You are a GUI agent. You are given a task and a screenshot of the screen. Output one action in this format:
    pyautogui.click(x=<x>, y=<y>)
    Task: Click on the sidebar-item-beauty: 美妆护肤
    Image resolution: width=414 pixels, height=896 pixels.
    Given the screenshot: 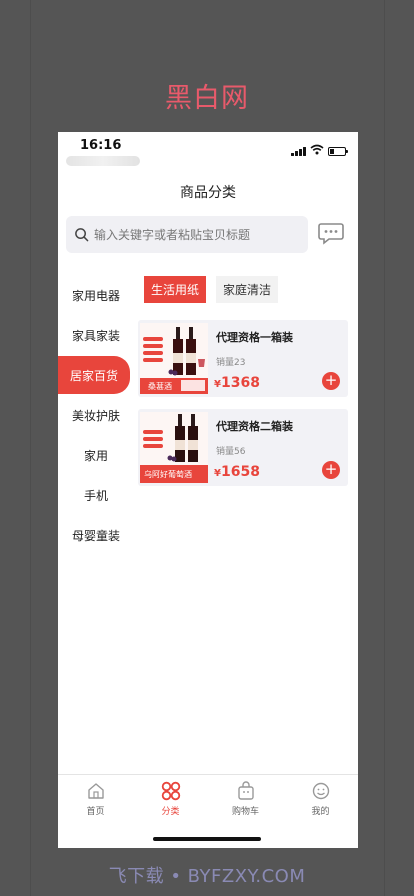 What is the action you would take?
    pyautogui.click(x=96, y=415)
    